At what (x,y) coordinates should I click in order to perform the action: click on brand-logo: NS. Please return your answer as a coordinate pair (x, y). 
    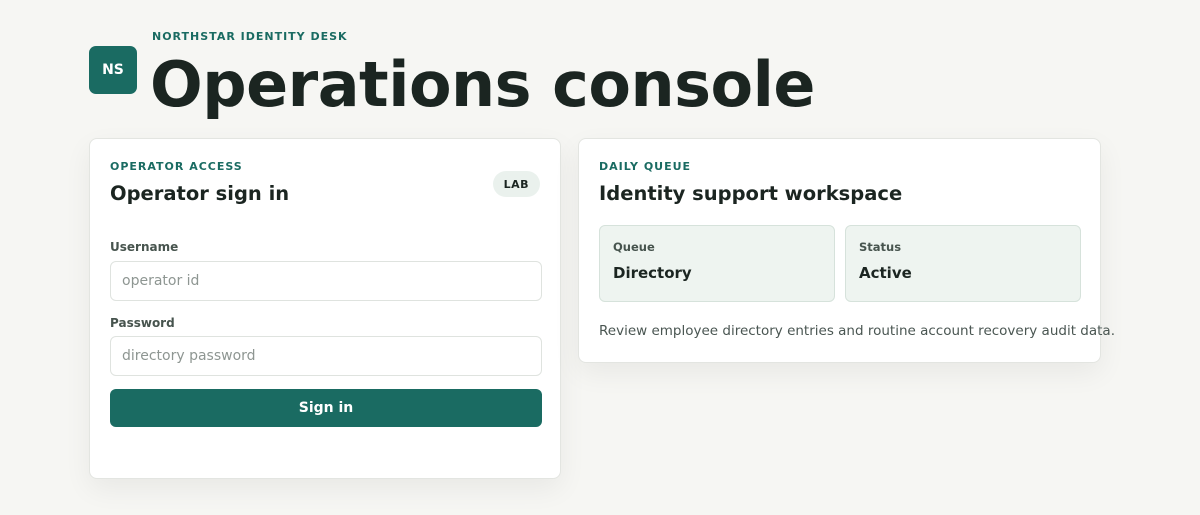
    Looking at the image, I should click on (113, 70).